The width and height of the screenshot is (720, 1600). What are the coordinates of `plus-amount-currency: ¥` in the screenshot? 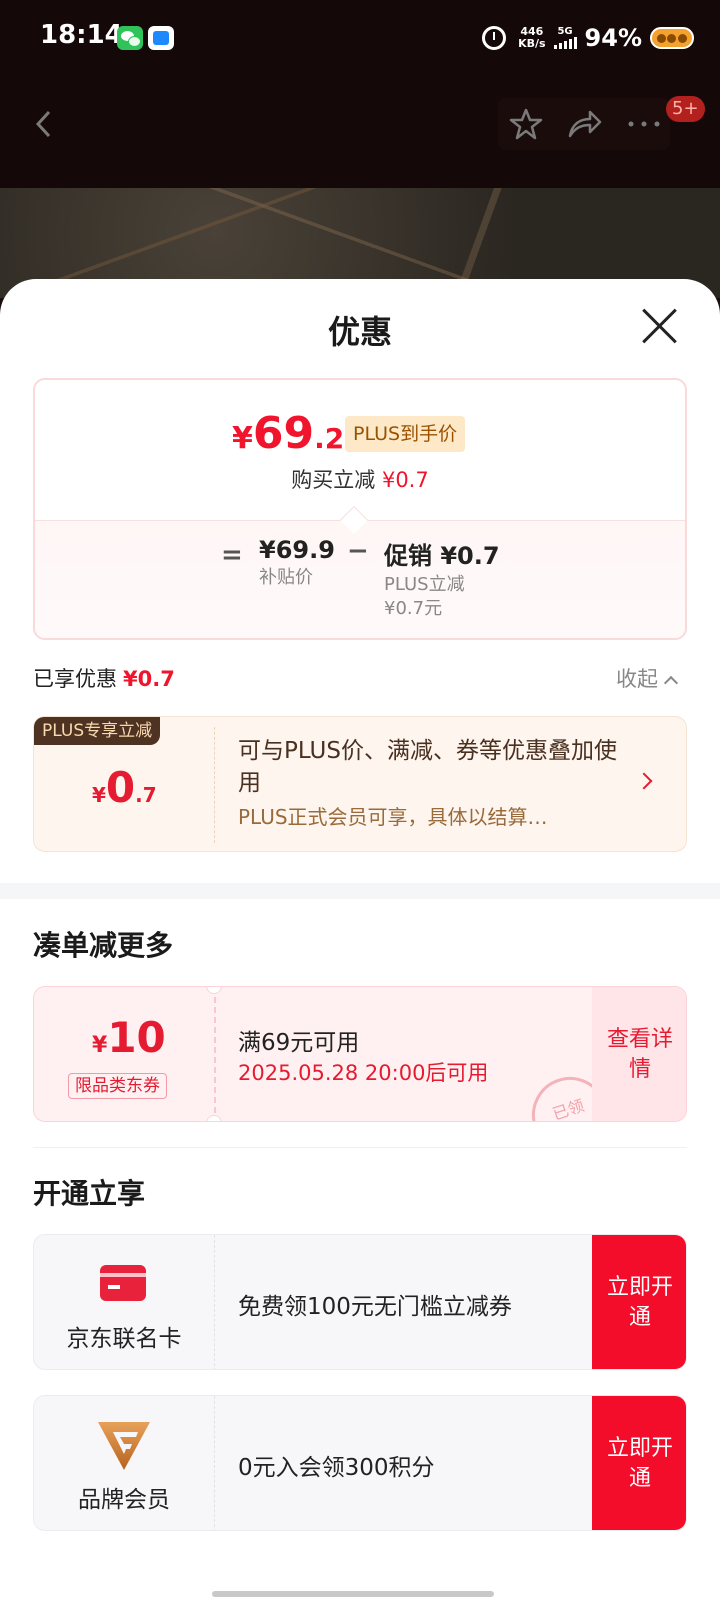 It's located at (99, 795).